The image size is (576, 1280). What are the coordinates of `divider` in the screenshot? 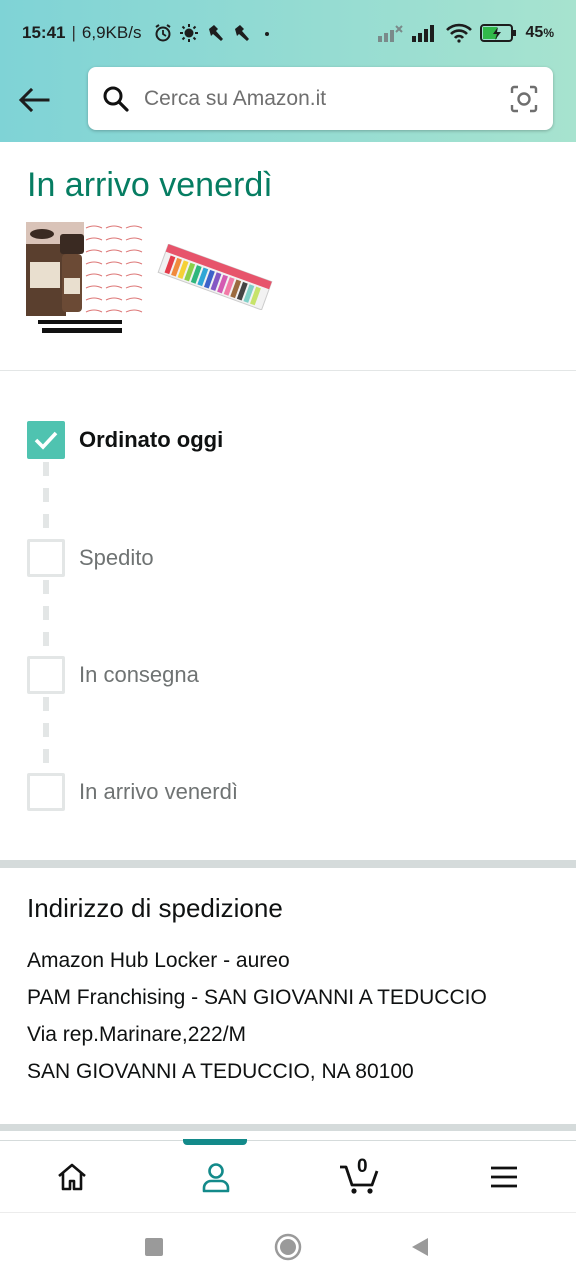 It's located at (288, 370).